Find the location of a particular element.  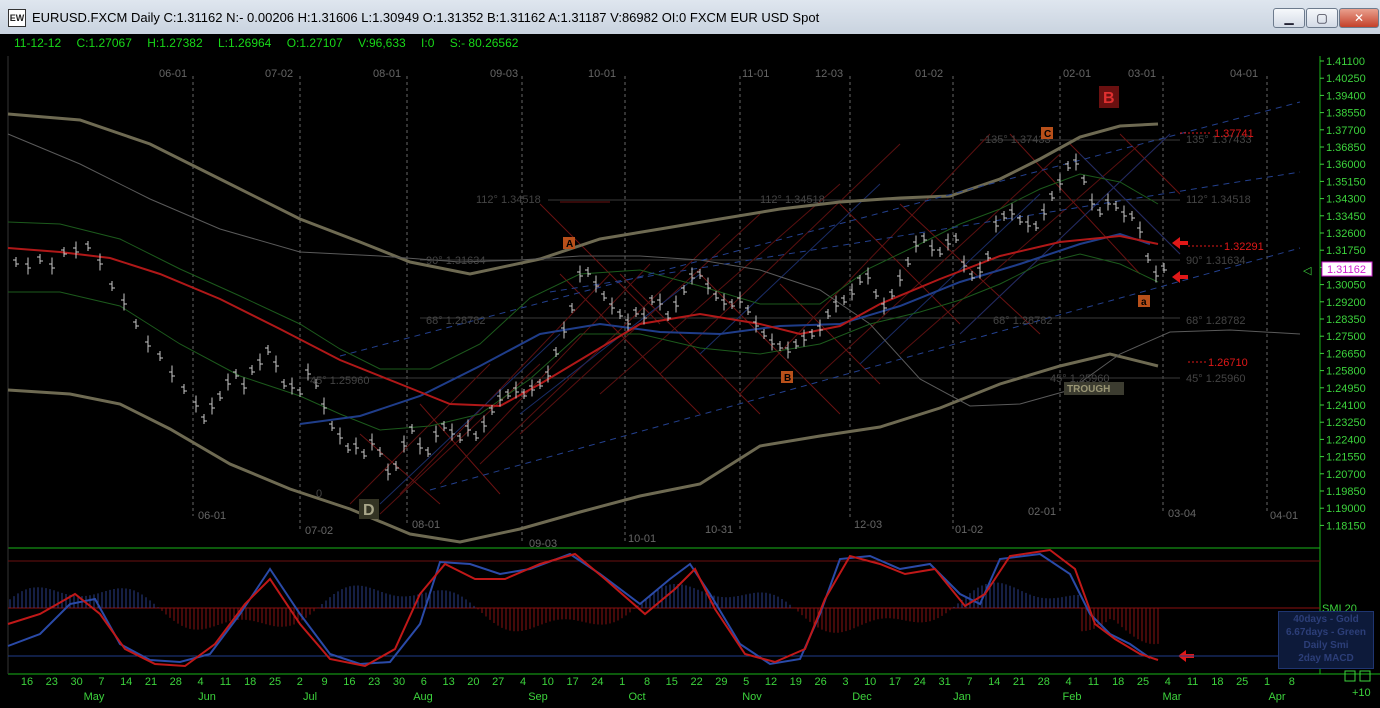

bottom-date-label: 02-01 is located at coordinates (1042, 512).